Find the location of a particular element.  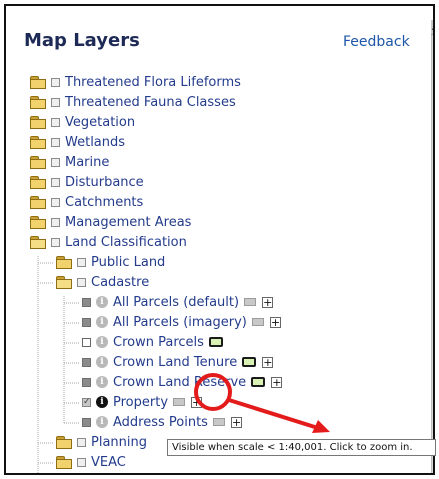

layer-label: Address Points is located at coordinates (160, 422).